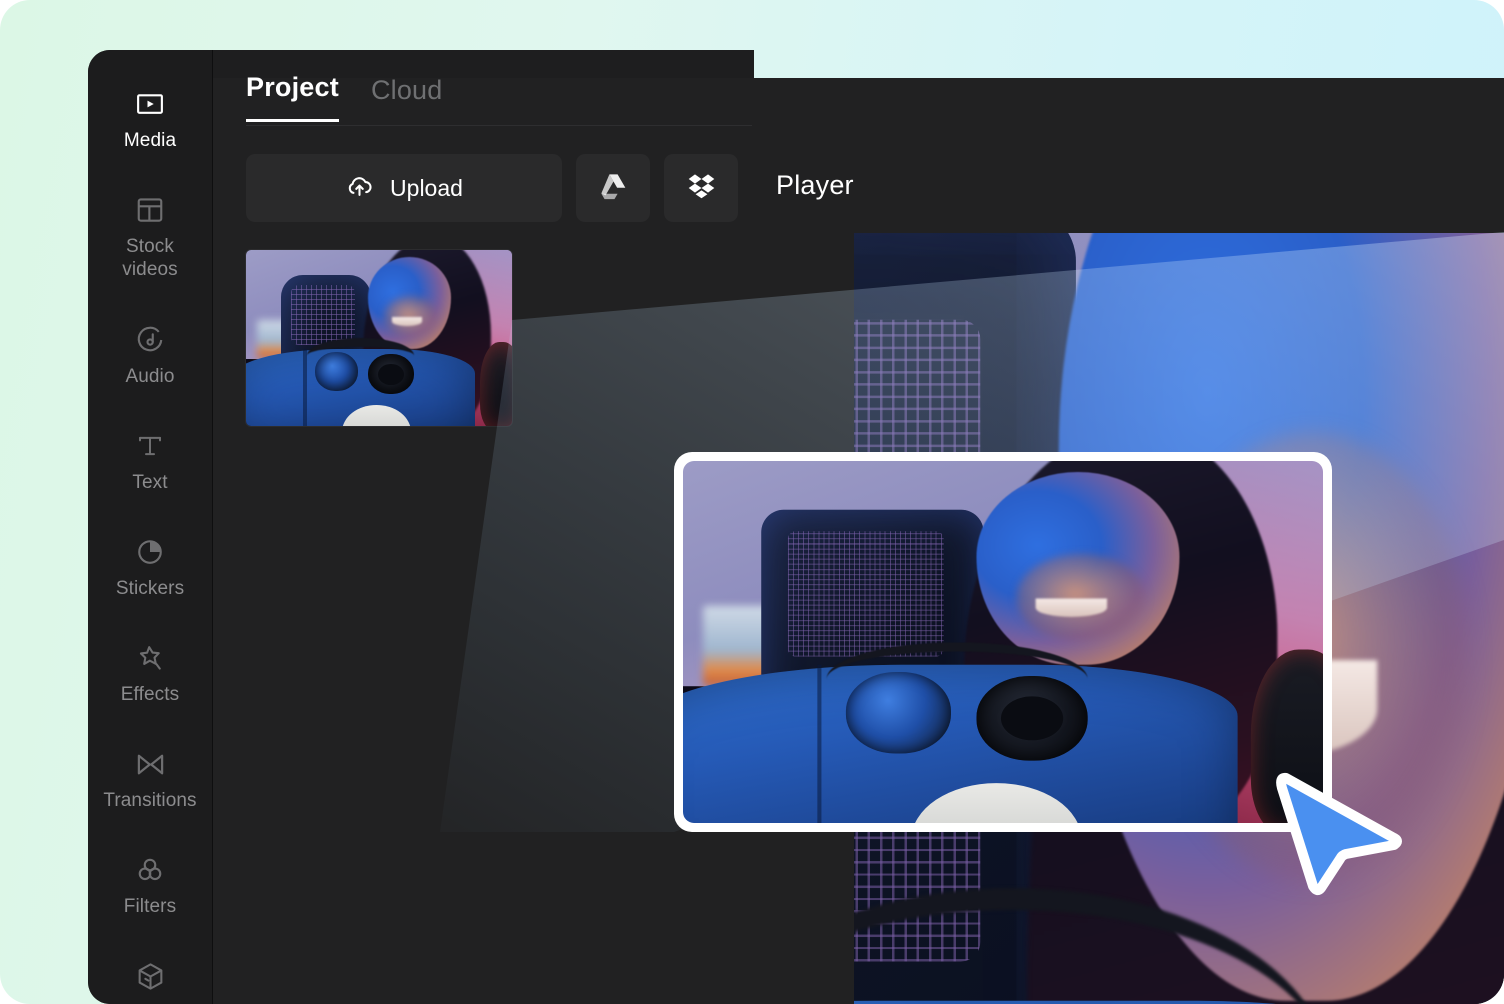  Describe the element at coordinates (815, 185) in the screenshot. I see `player-title: Player` at that location.